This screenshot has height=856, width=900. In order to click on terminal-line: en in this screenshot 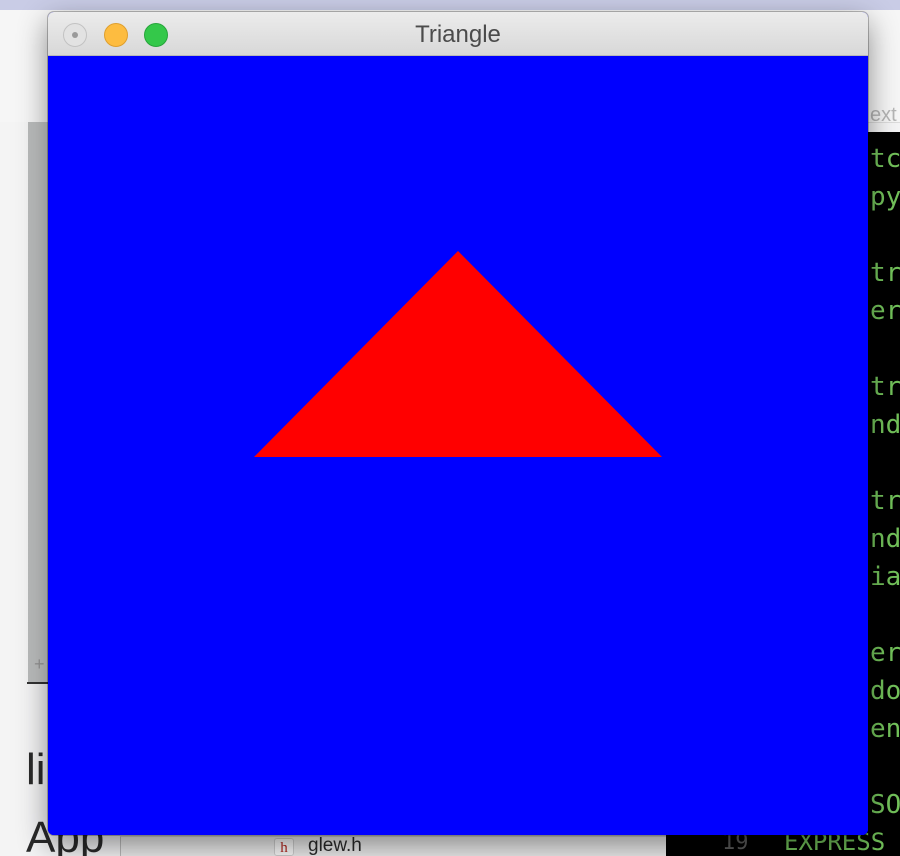, I will do `click(885, 729)`.